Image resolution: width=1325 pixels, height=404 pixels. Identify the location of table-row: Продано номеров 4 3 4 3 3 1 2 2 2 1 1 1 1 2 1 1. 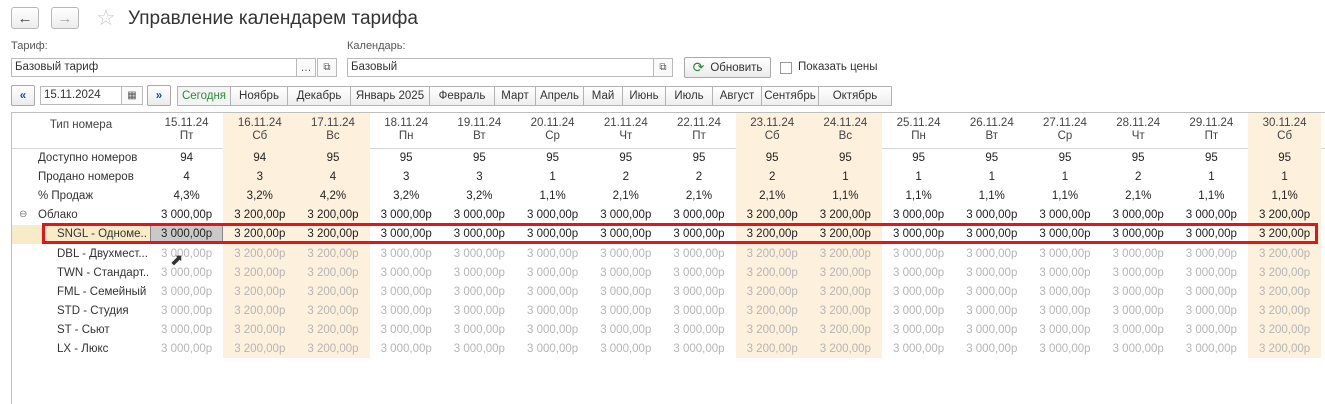
(668, 177).